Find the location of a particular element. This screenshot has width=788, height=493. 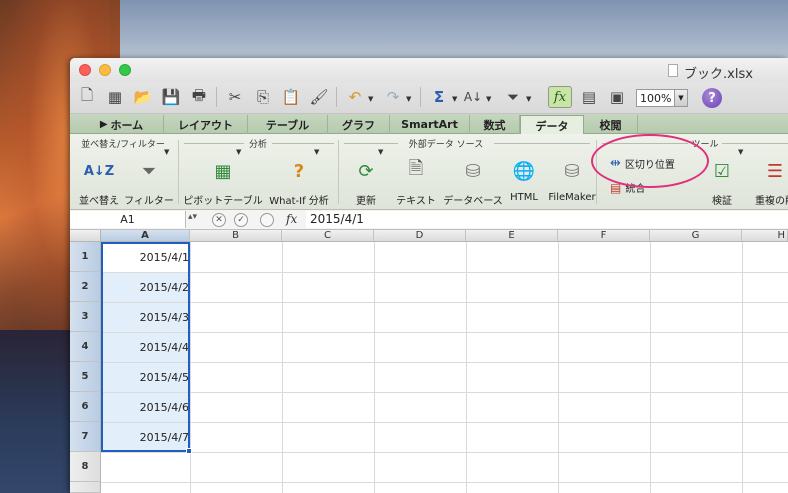

close-window-button is located at coordinates (85, 70).